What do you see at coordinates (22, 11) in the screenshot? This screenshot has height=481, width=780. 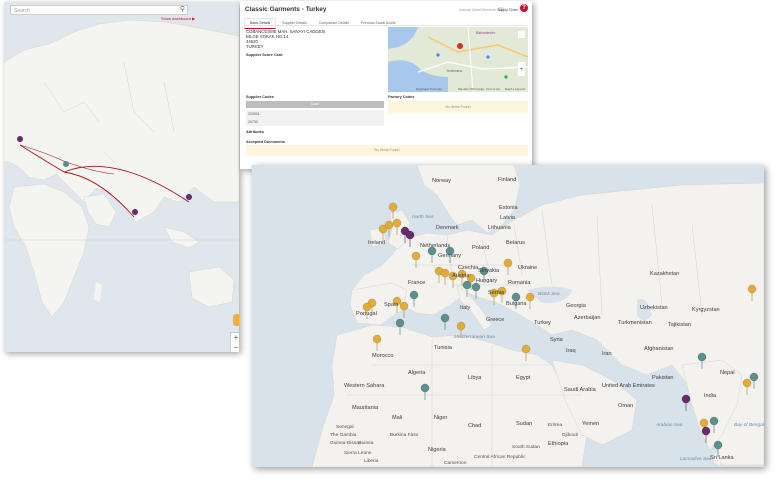 I see `search-placeholder: Search` at bounding box center [22, 11].